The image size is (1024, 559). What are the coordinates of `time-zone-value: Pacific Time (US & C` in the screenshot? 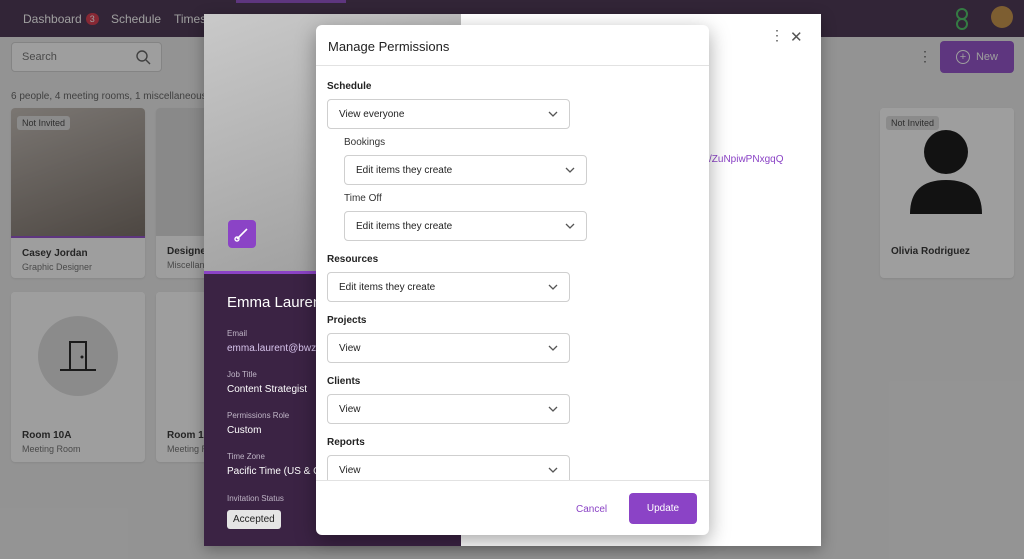 It's located at (274, 471).